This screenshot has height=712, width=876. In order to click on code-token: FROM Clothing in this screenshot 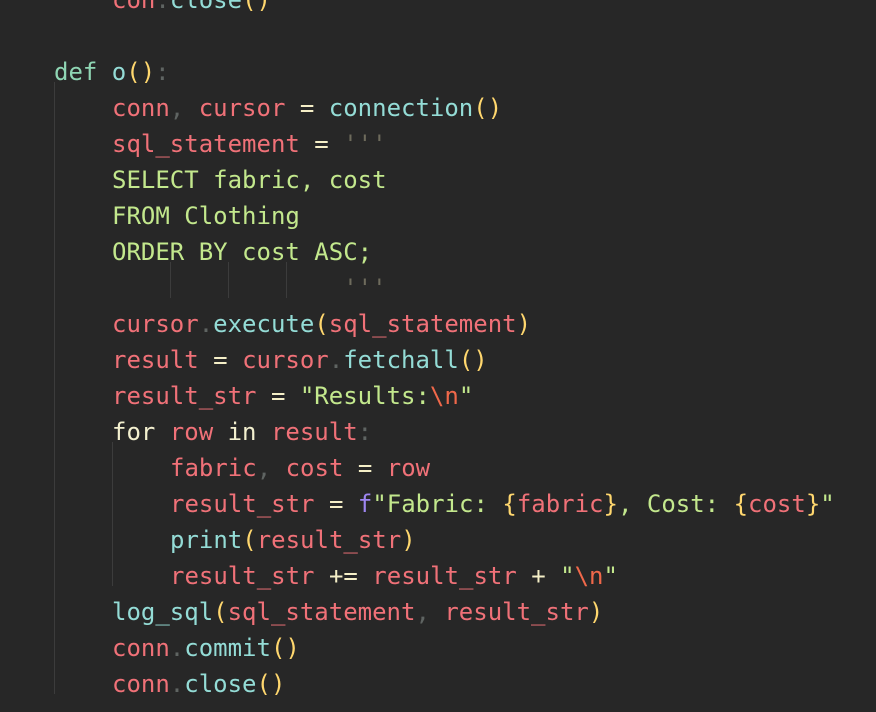, I will do `click(206, 216)`.